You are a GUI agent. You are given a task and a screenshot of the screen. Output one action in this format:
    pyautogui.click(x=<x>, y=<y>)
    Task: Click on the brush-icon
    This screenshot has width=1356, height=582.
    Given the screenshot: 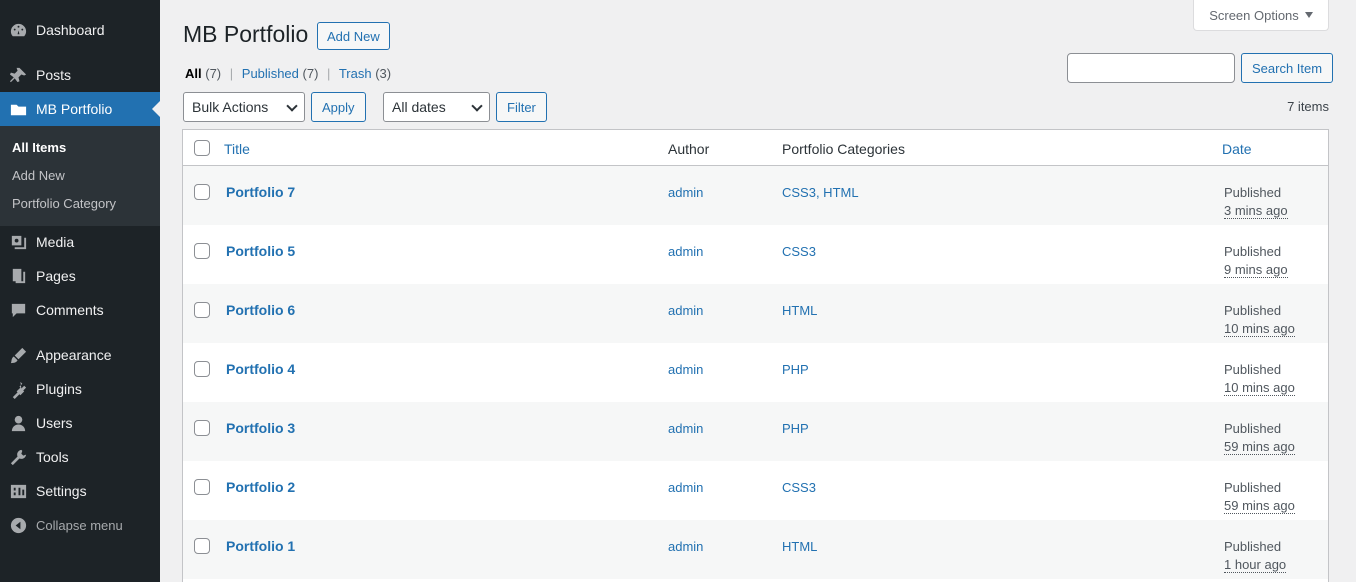 What is the action you would take?
    pyautogui.click(x=18, y=355)
    